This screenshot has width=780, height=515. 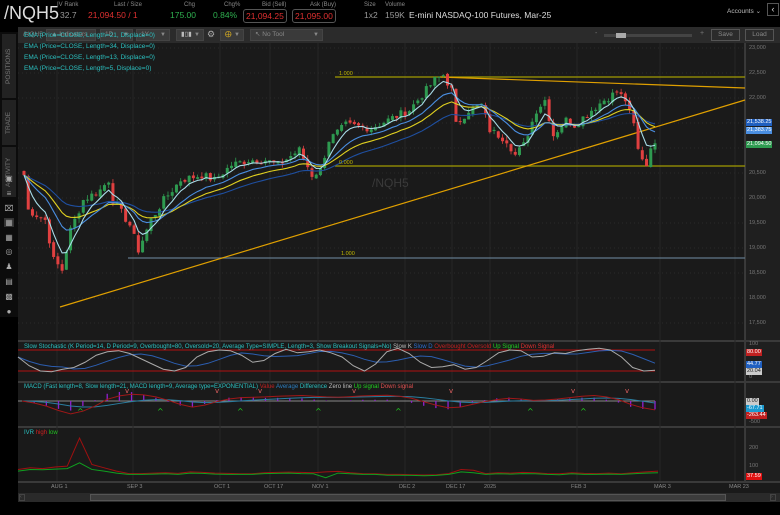 What do you see at coordinates (757, 198) in the screenshot?
I see `y-tick-label: 20,000` at bounding box center [757, 198].